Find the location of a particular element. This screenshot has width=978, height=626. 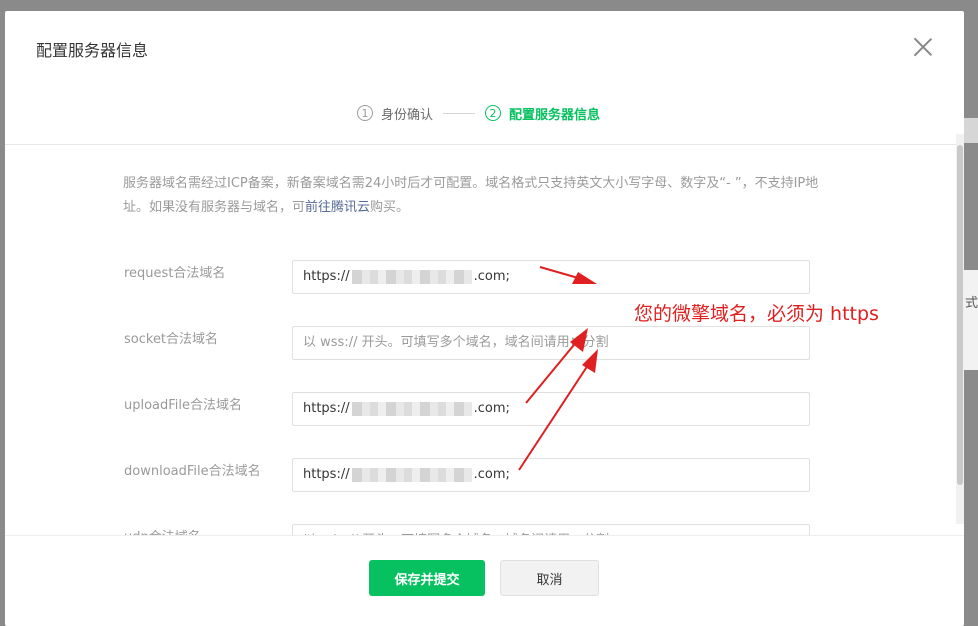

step-number-1: 1 is located at coordinates (365, 113).